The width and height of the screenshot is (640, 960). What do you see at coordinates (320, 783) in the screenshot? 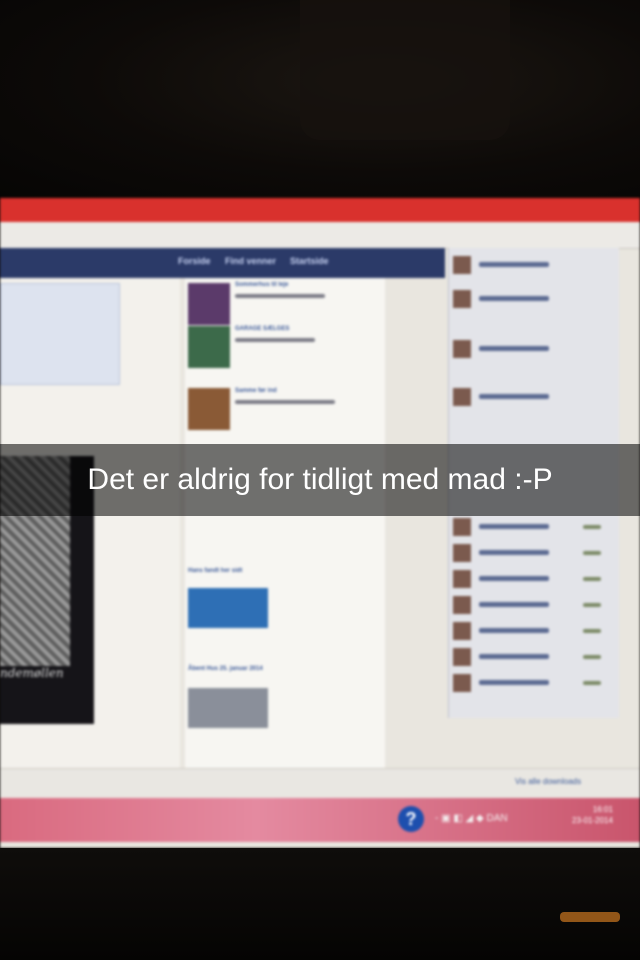
I see `downloads-bar: Vis alle downloads` at bounding box center [320, 783].